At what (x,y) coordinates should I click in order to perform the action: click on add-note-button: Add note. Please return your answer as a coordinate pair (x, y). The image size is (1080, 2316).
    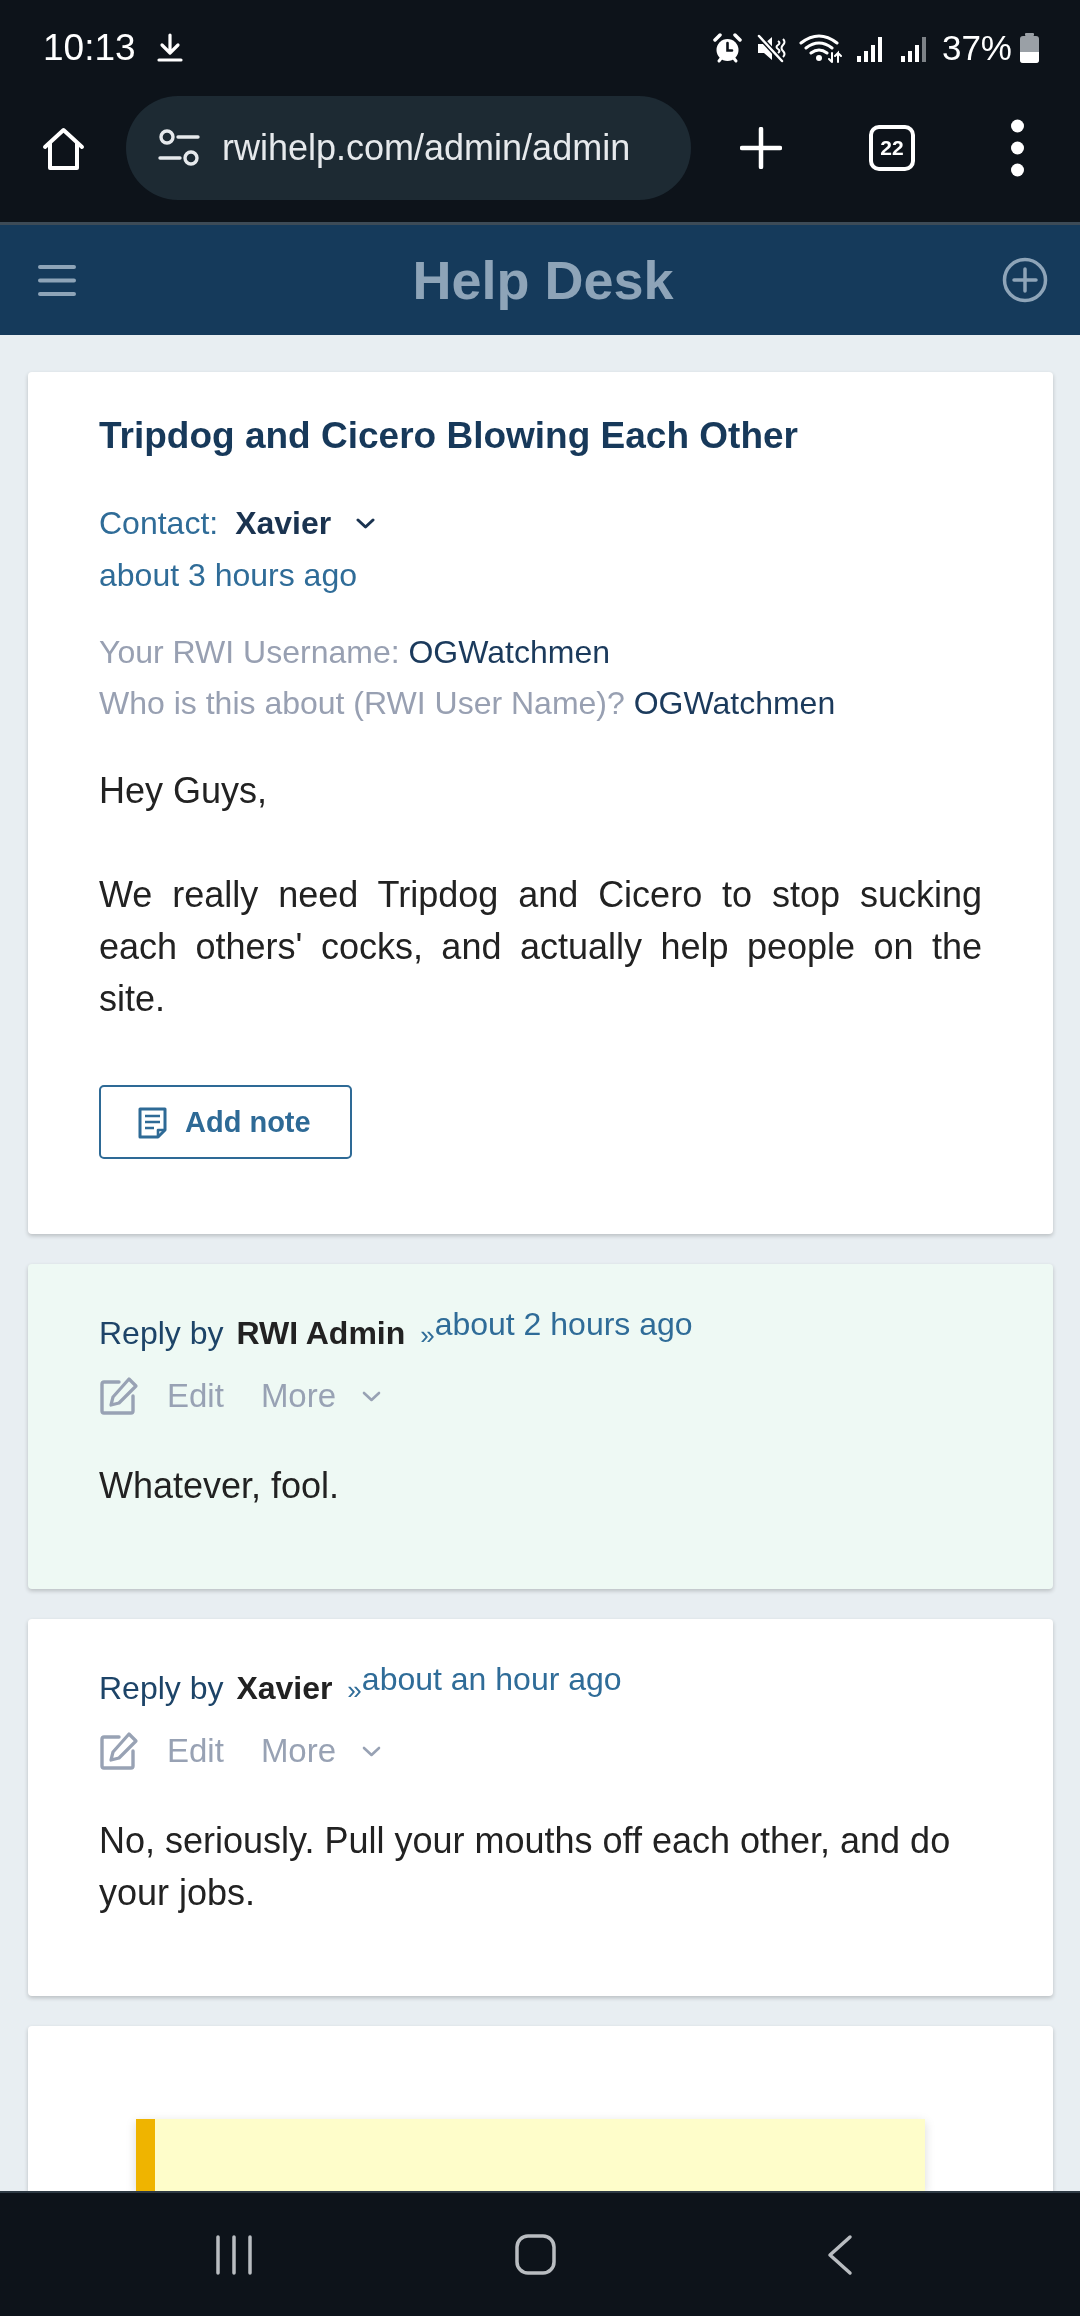
    Looking at the image, I should click on (225, 1122).